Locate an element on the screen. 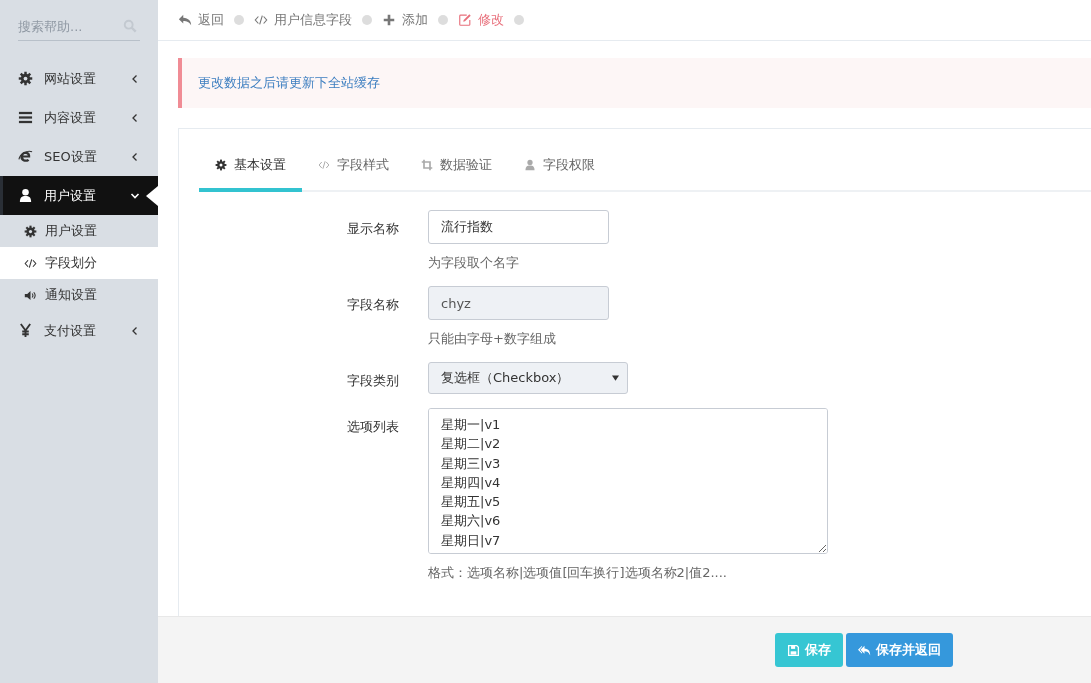  field-label: 显示名称 is located at coordinates (372, 229).